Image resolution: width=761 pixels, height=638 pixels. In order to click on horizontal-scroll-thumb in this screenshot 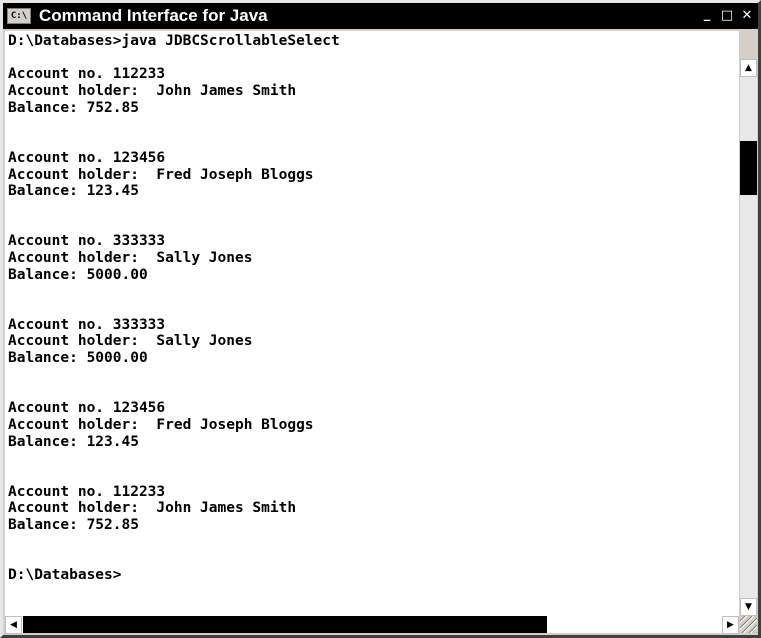, I will do `click(285, 624)`.